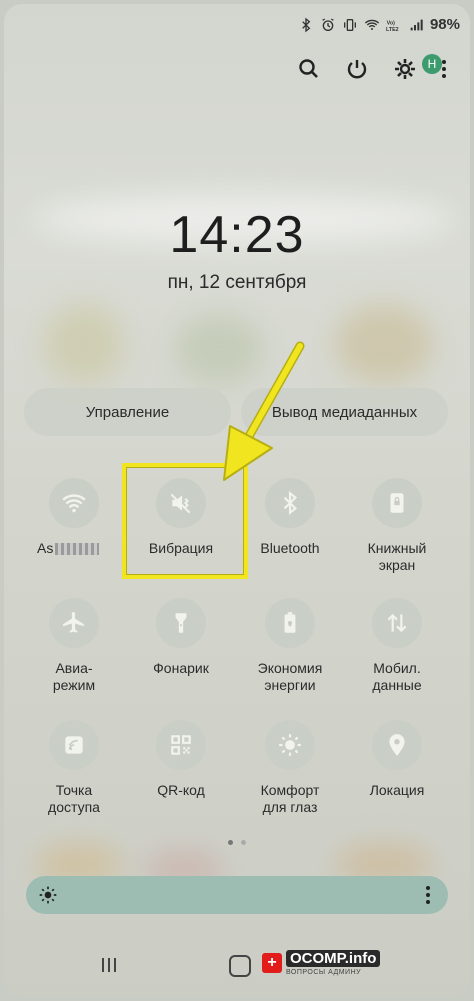 The height and width of the screenshot is (1001, 474). I want to click on svg-text: LTE2, so click(392, 30).